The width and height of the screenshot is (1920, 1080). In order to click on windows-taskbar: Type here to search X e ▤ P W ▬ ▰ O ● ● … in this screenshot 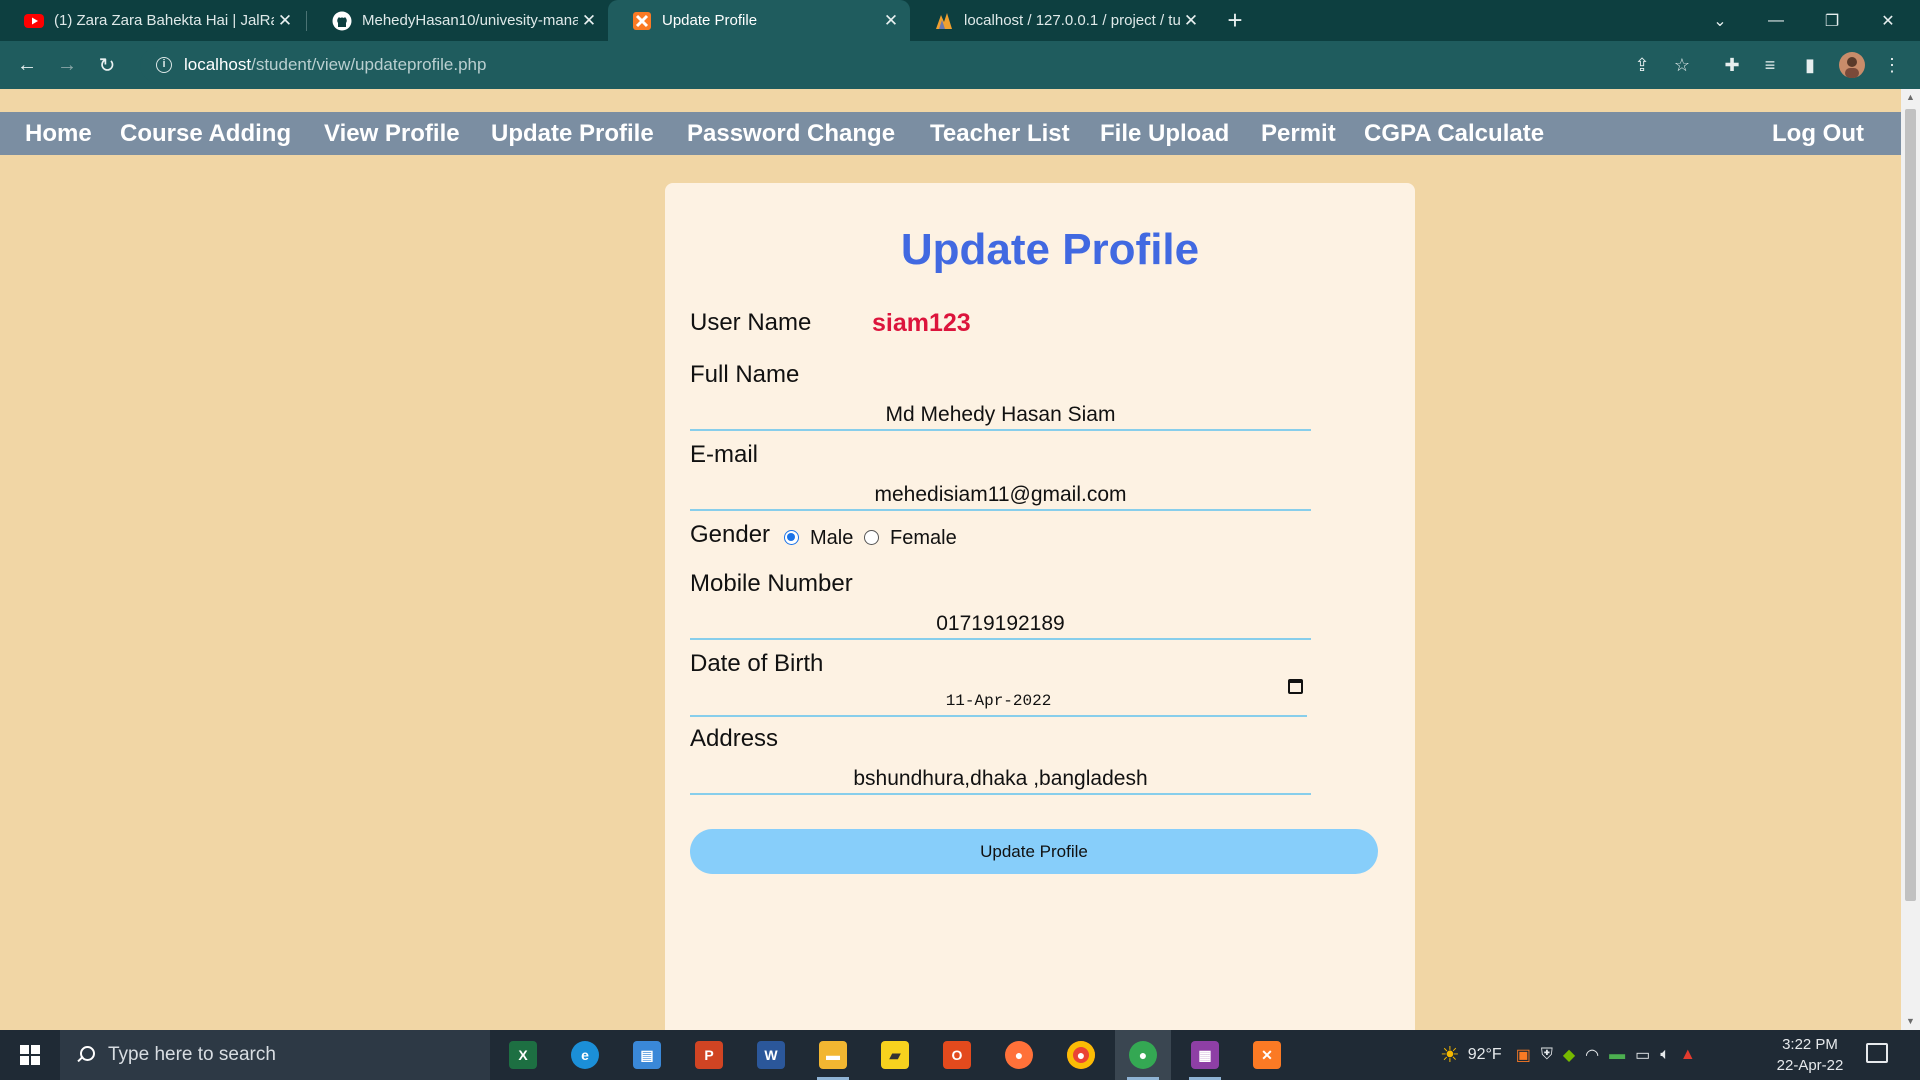, I will do `click(960, 1055)`.